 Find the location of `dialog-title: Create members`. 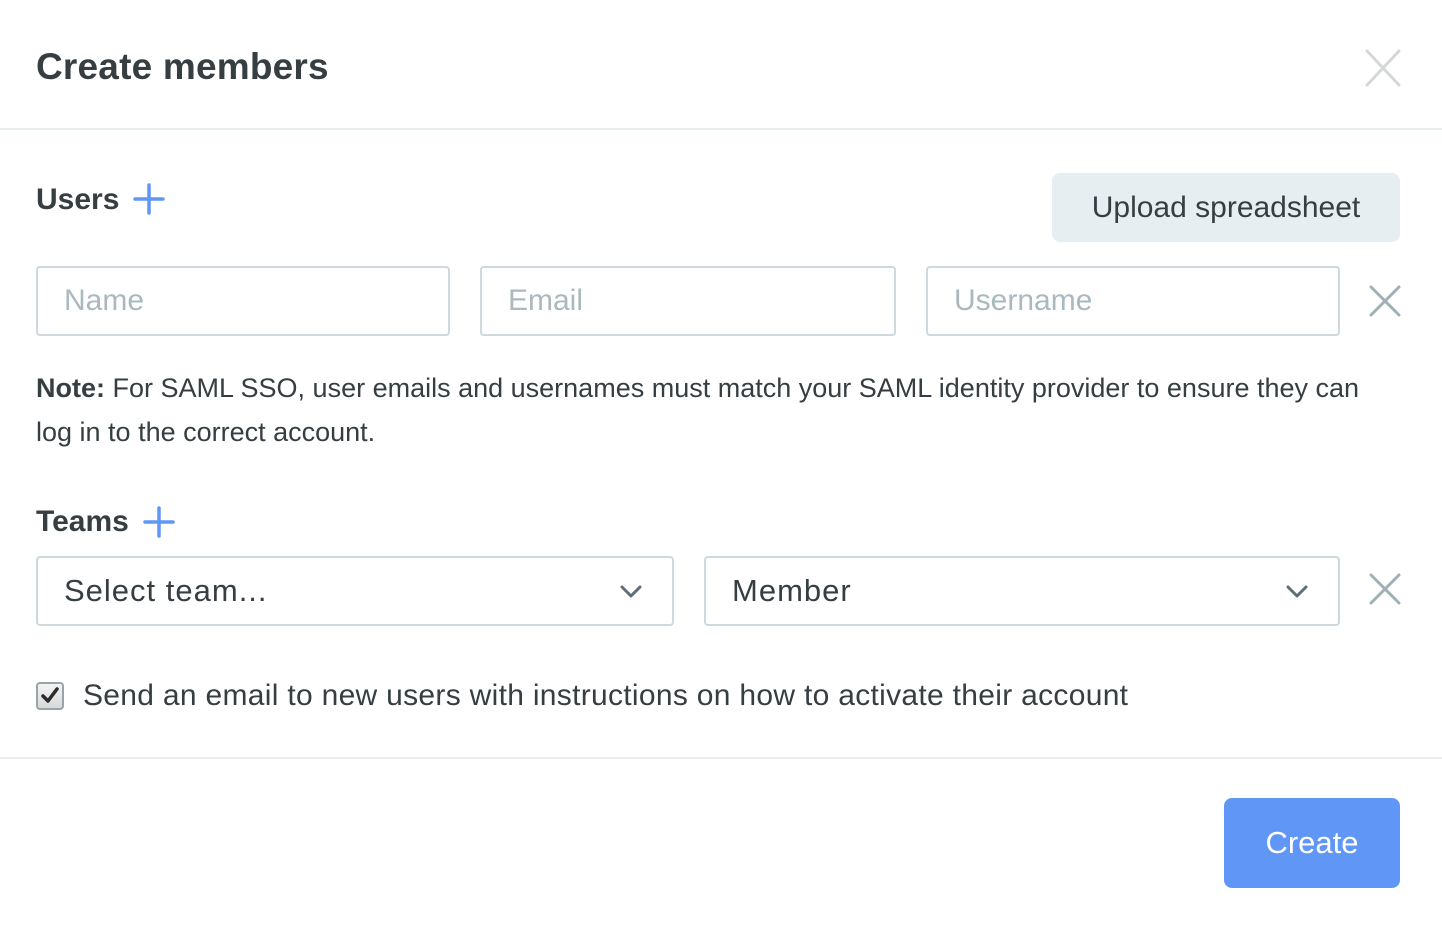

dialog-title: Create members is located at coordinates (182, 66).